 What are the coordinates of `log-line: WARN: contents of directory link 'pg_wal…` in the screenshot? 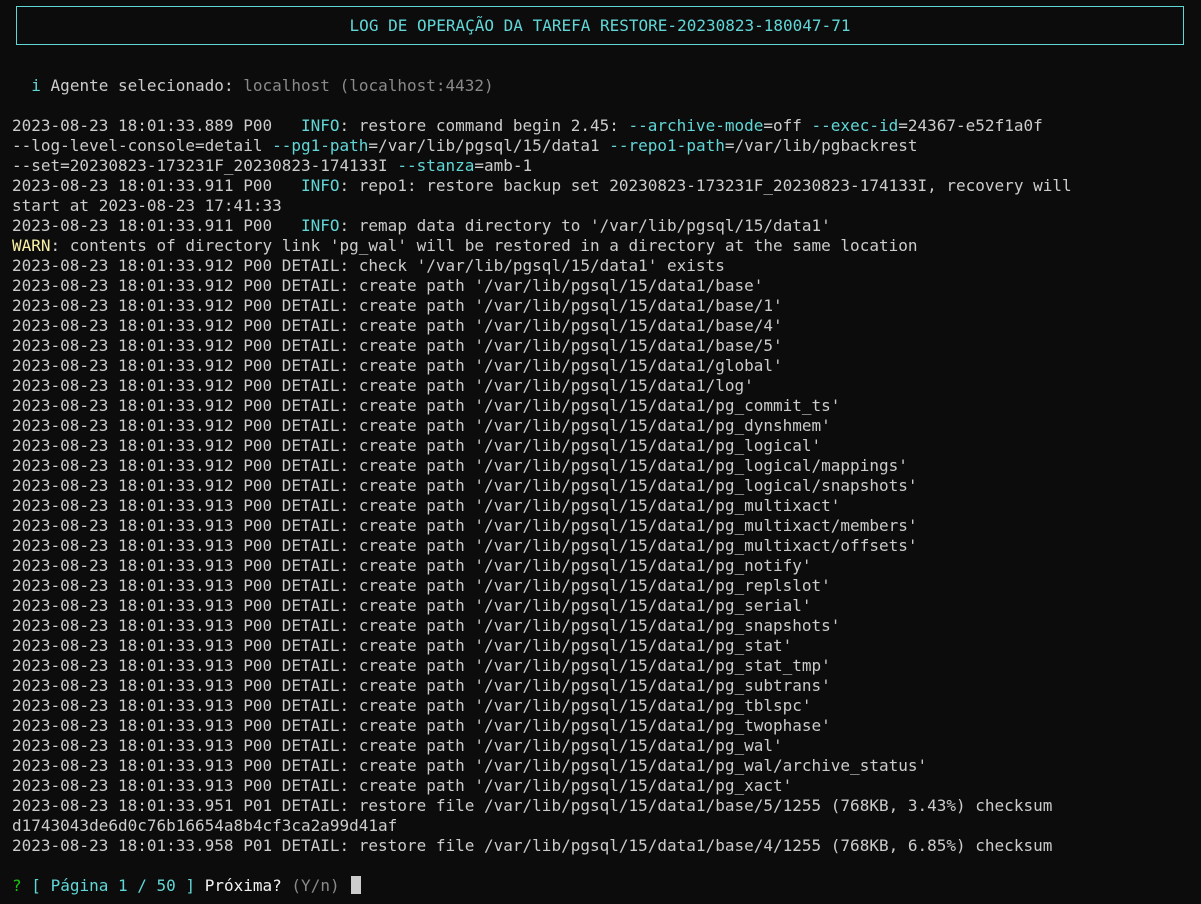 It's located at (602, 246).